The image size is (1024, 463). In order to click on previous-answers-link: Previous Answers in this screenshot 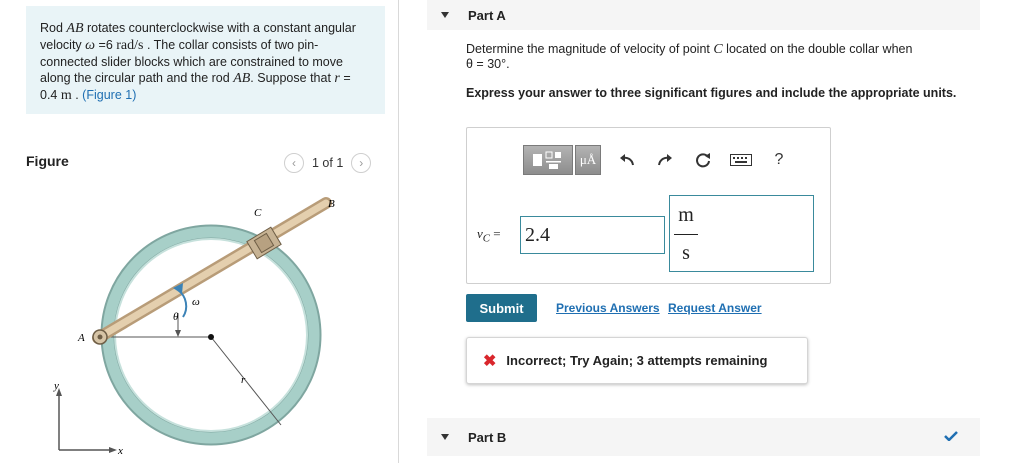, I will do `click(608, 308)`.